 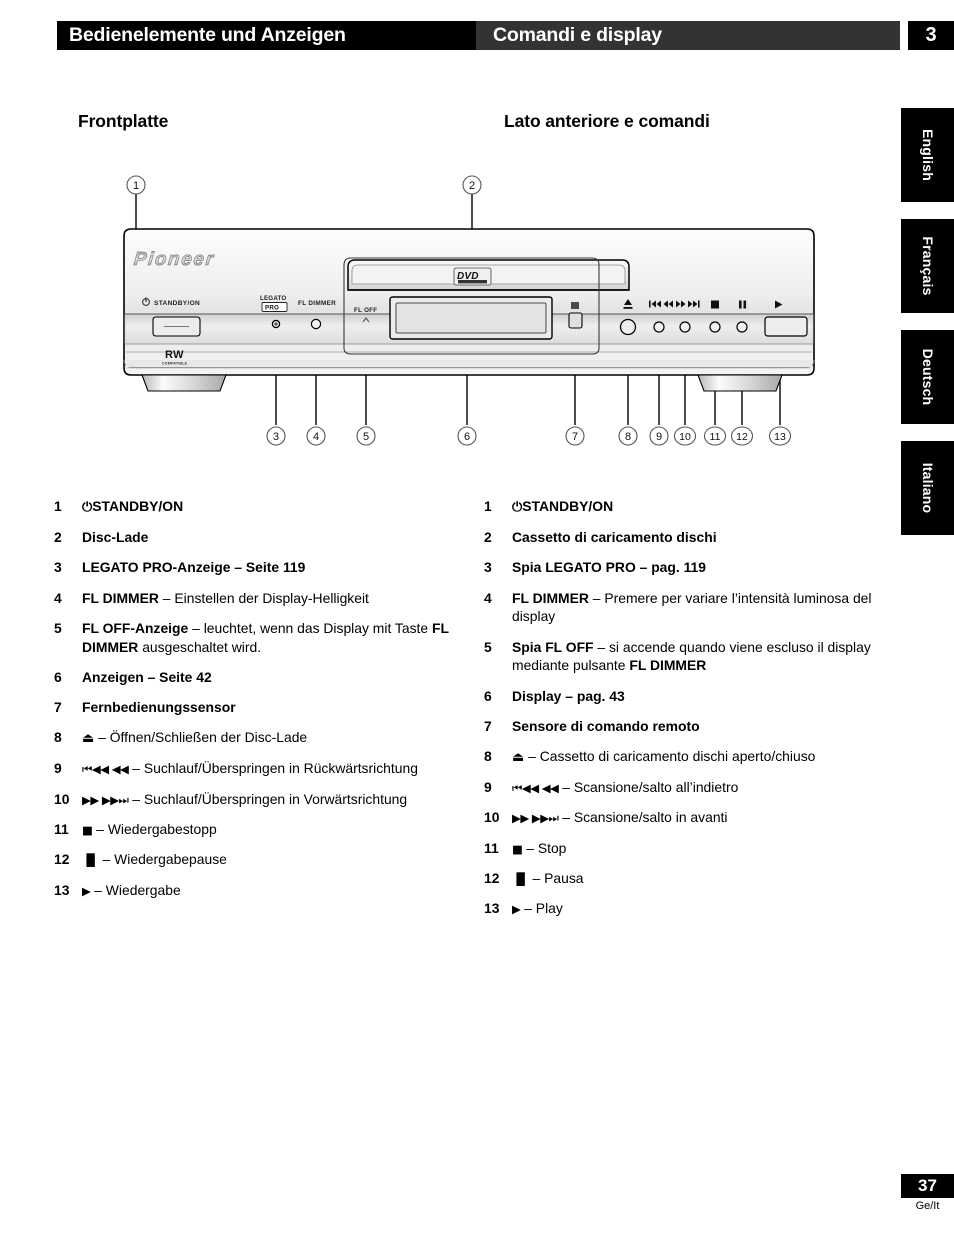 I want to click on list-item: 6 Display – pag. 43, so click(x=694, y=696).